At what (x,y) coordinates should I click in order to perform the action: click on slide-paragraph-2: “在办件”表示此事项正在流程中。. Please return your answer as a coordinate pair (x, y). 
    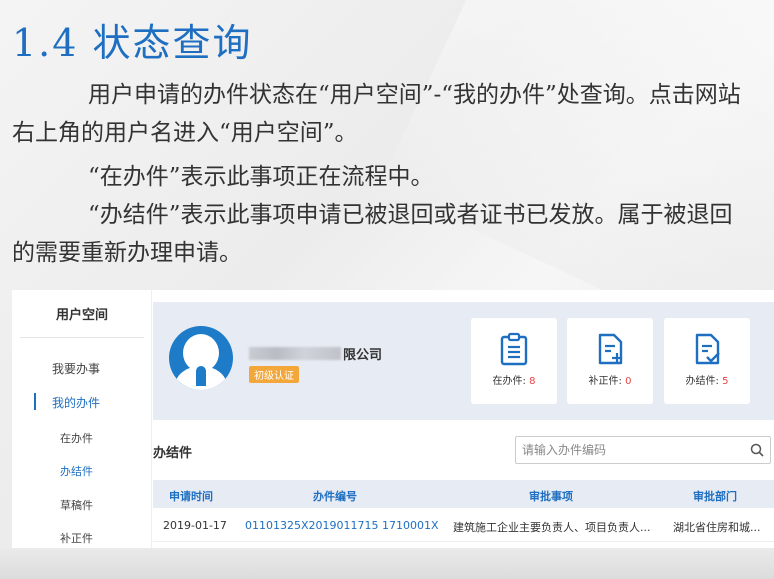
    Looking at the image, I should click on (382, 177).